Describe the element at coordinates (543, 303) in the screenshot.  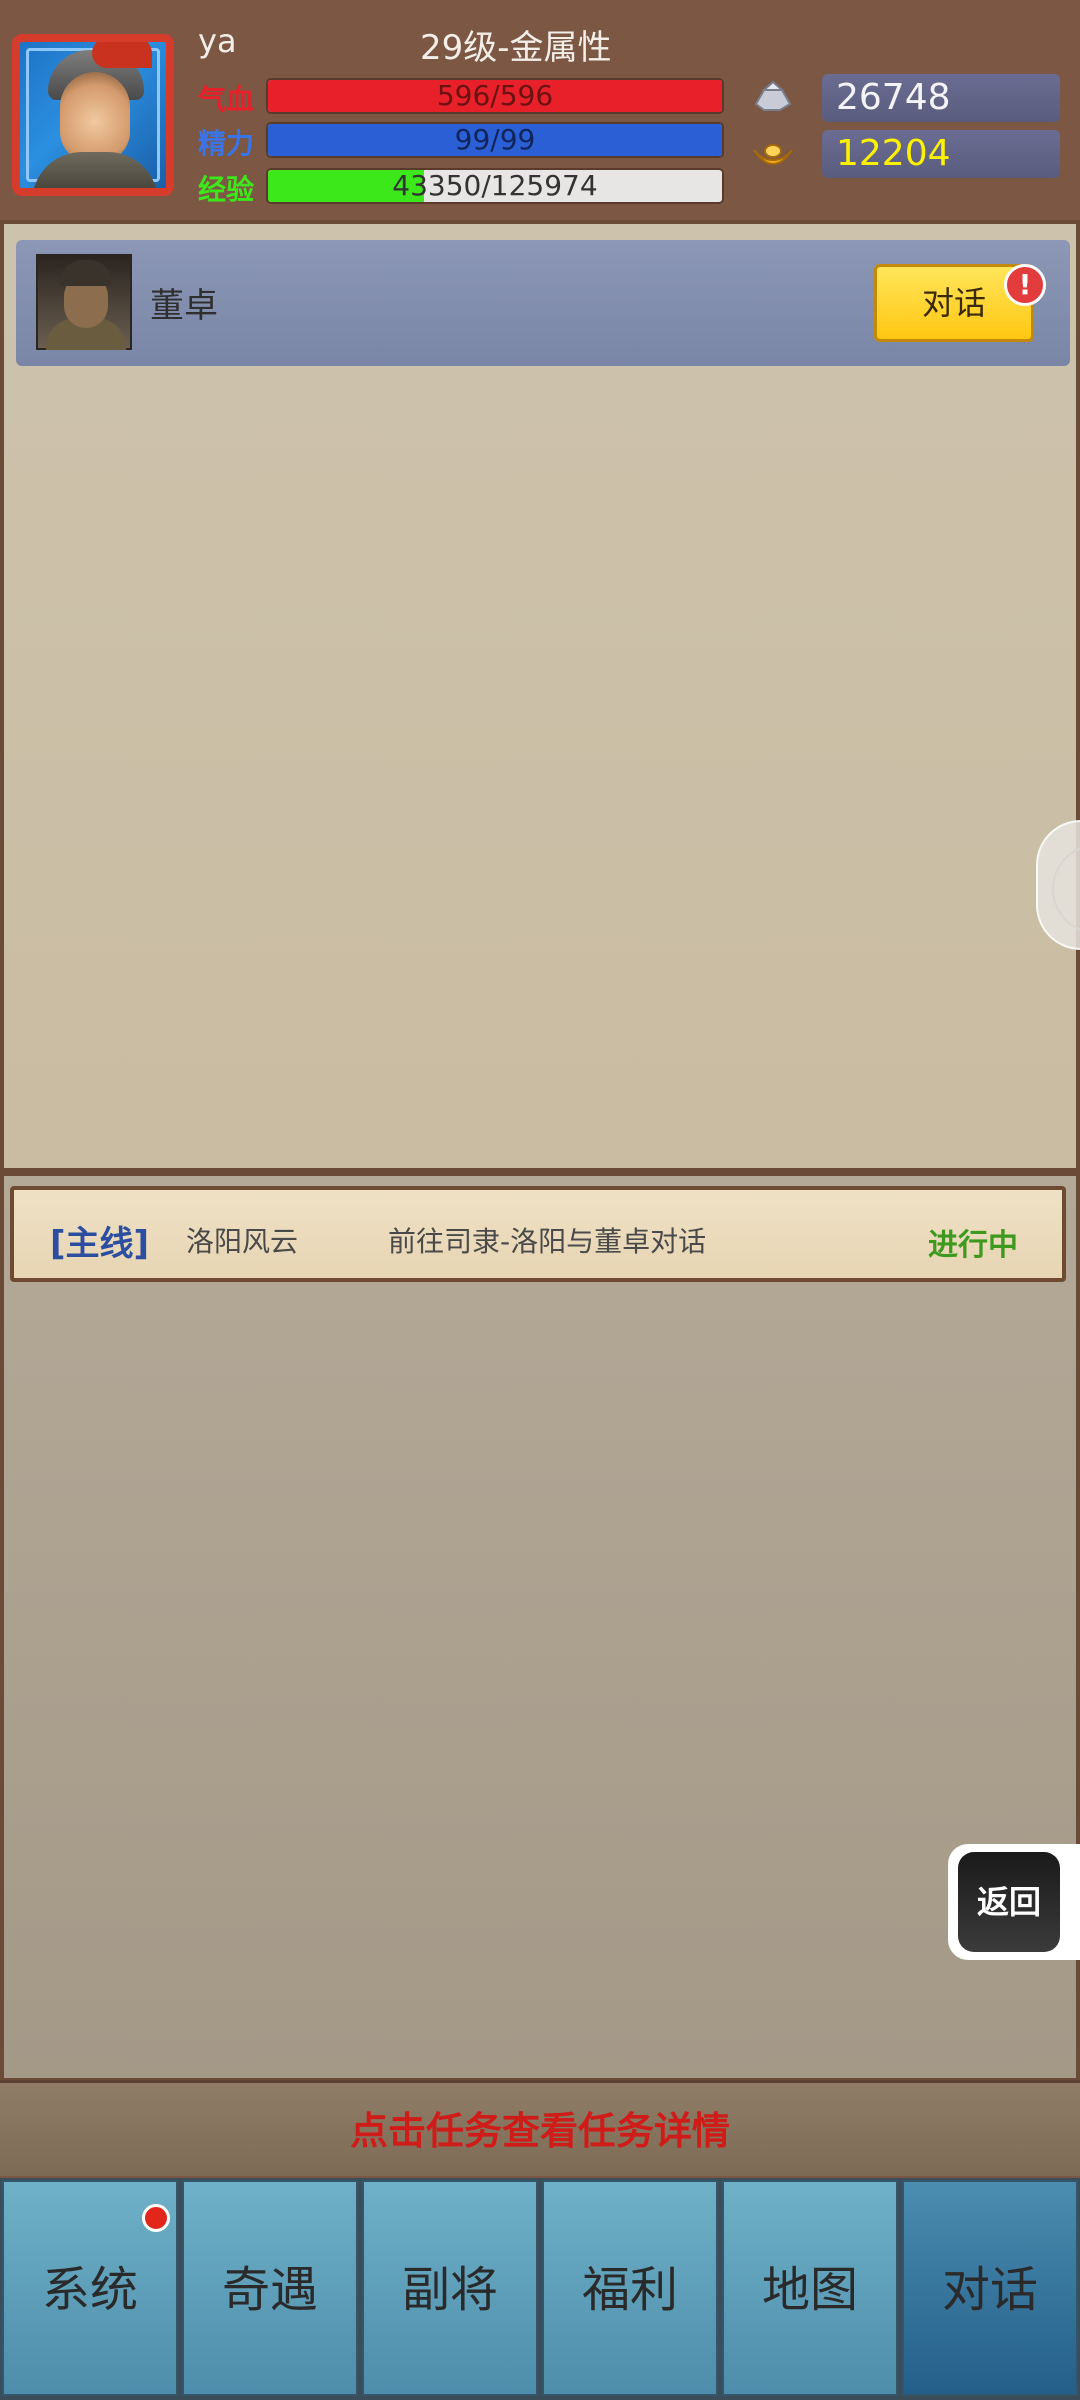
I see `npc-row: 董卓 对话` at that location.